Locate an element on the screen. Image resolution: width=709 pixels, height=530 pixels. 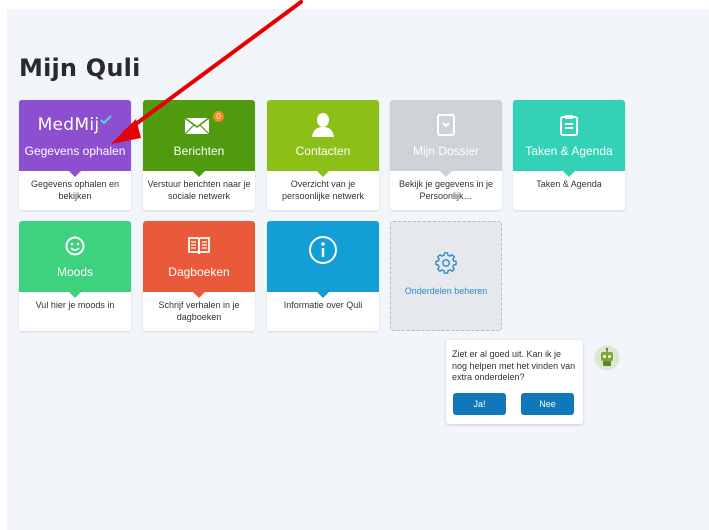
tile-header: Moods is located at coordinates (75, 259).